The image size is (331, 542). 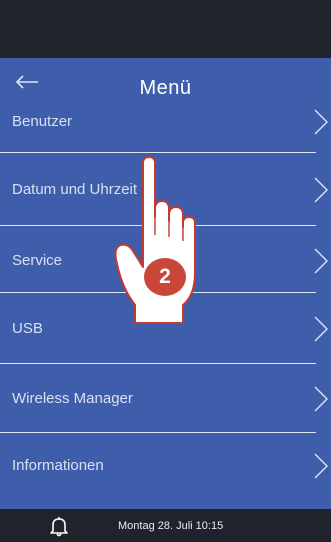 What do you see at coordinates (42, 121) in the screenshot?
I see `menu-item-label: Benutzer` at bounding box center [42, 121].